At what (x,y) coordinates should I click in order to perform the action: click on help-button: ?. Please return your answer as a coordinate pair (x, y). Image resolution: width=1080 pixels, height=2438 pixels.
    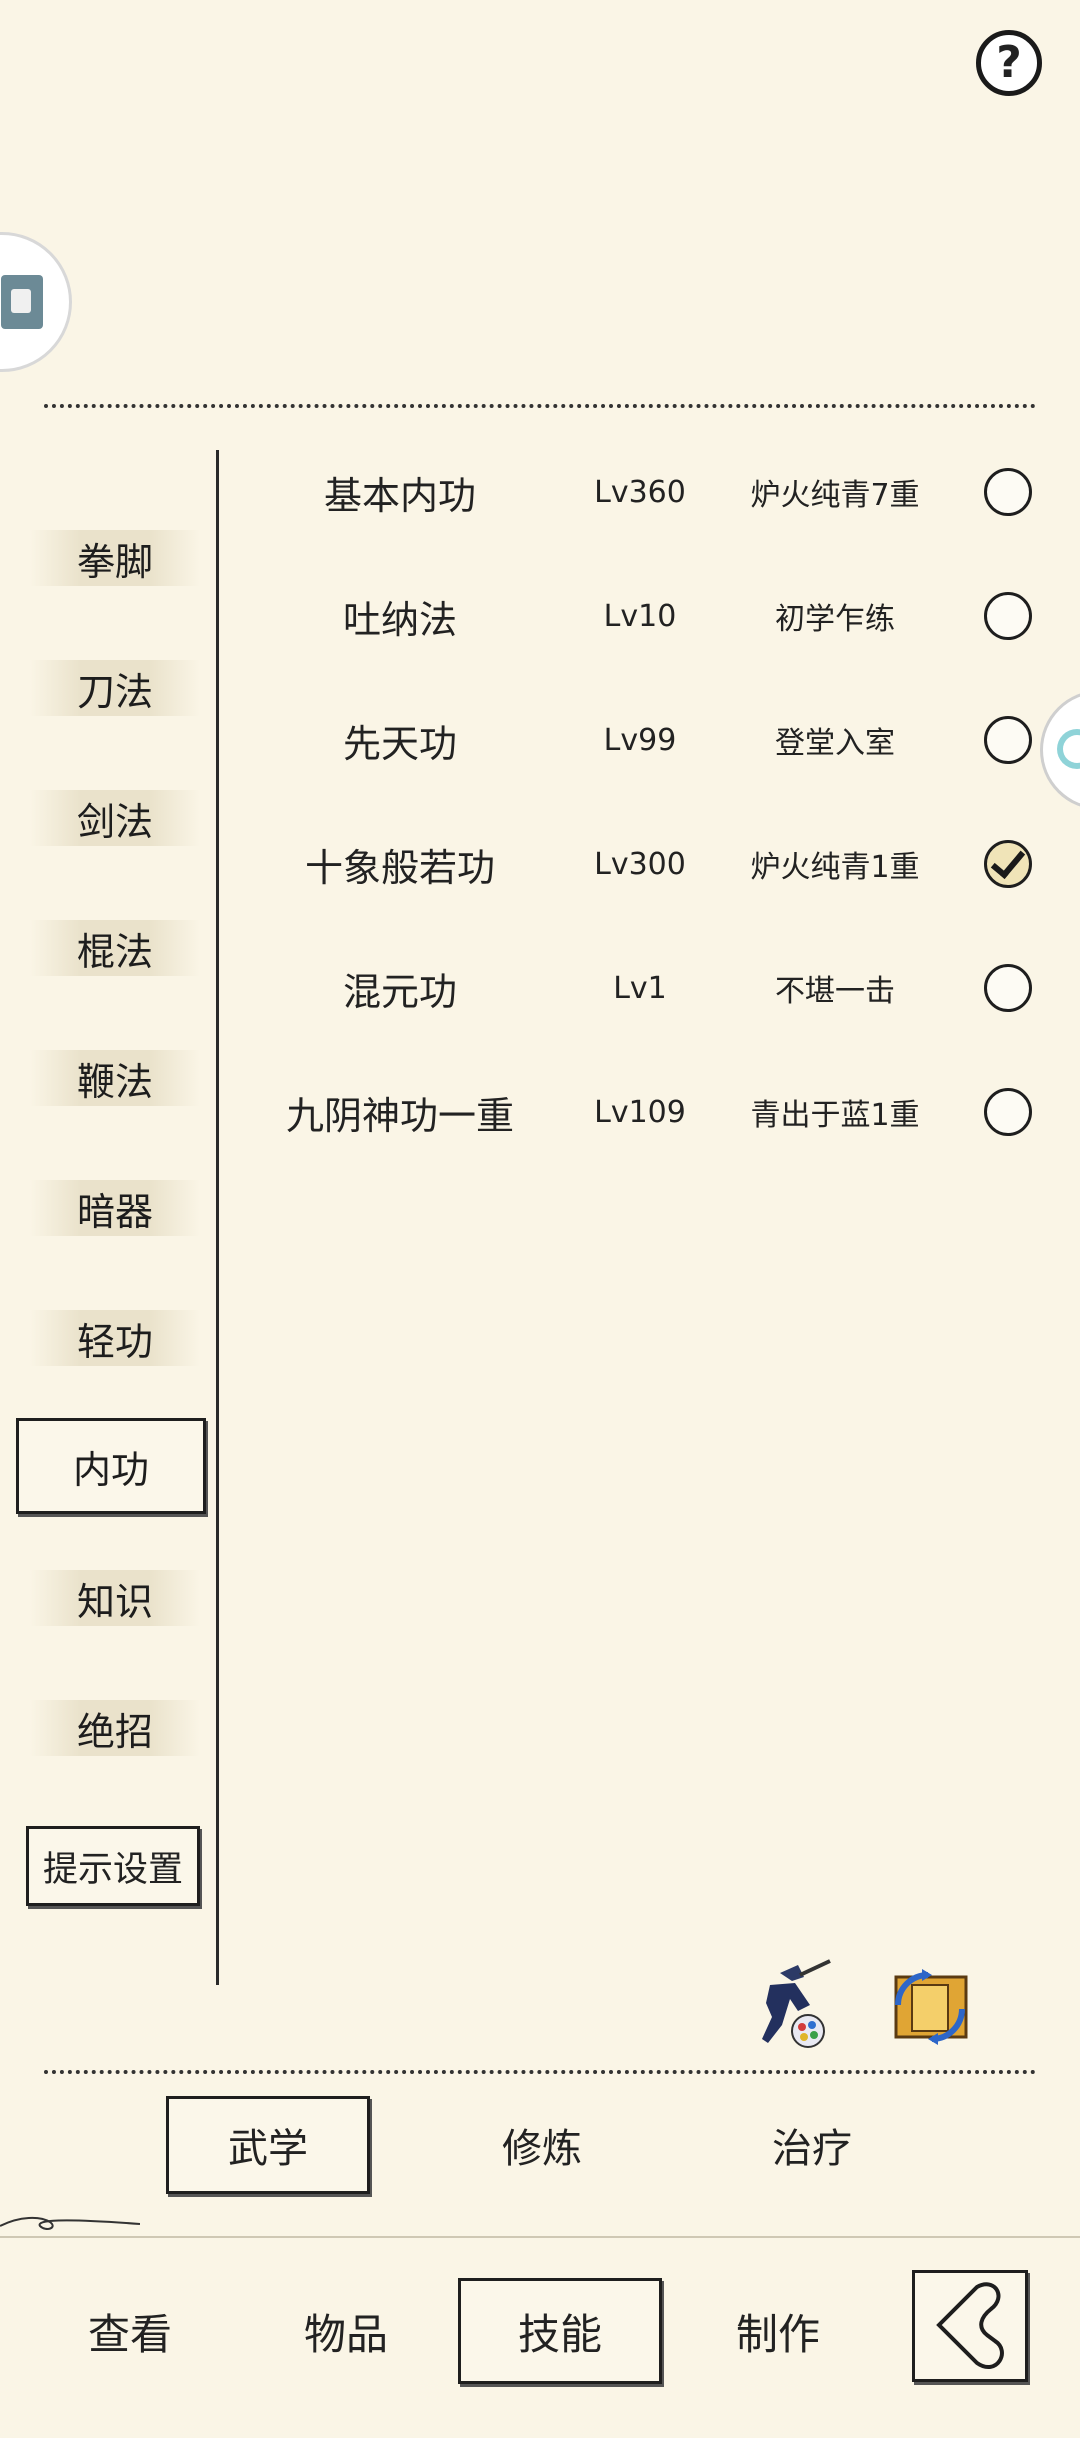
    Looking at the image, I should click on (1009, 63).